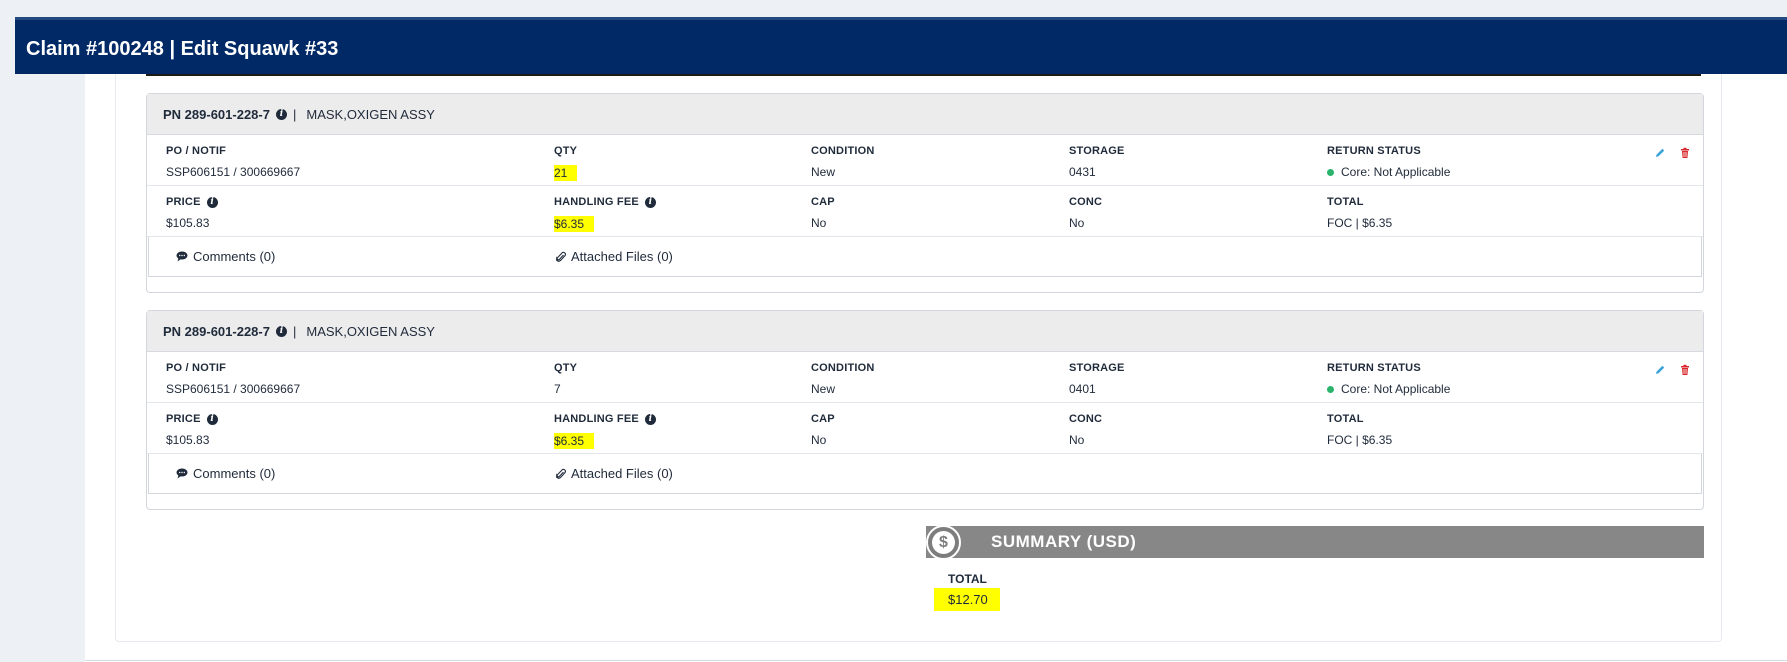 This screenshot has width=1787, height=662. I want to click on summary-total-value: $12.70, so click(967, 599).